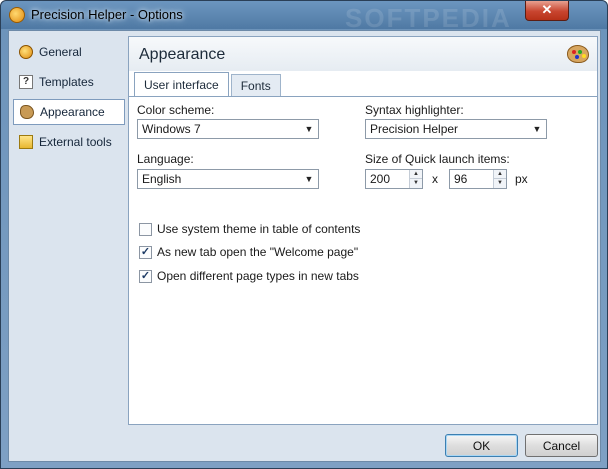 The width and height of the screenshot is (608, 469). What do you see at coordinates (578, 54) in the screenshot?
I see `palette-icon` at bounding box center [578, 54].